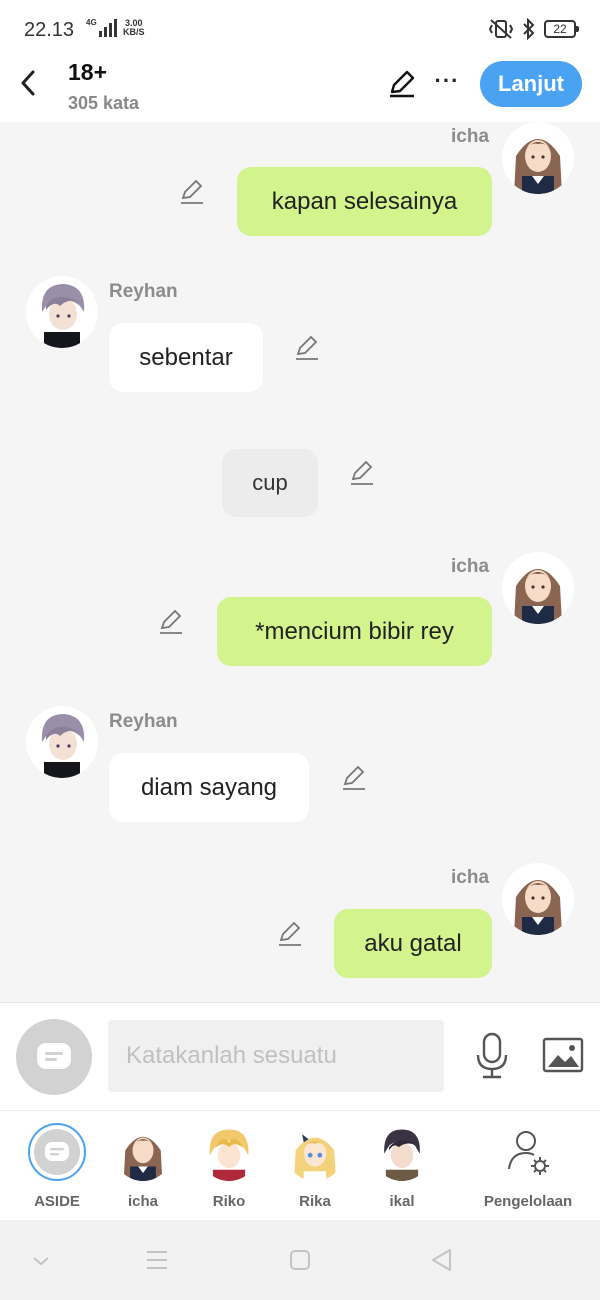  What do you see at coordinates (270, 483) in the screenshot?
I see `aside-bubble: cup` at bounding box center [270, 483].